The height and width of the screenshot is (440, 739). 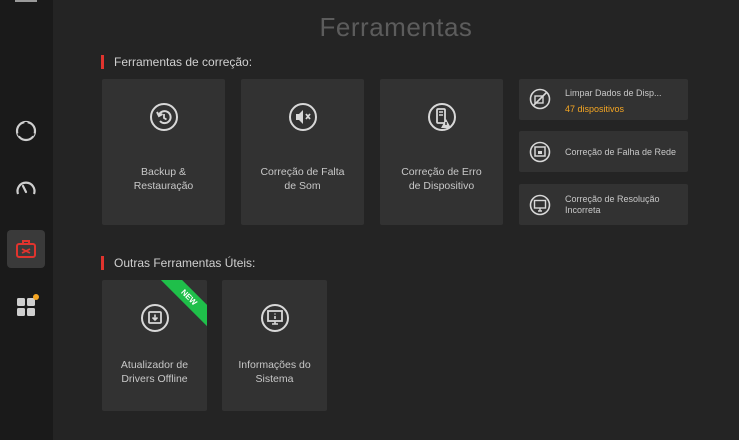 What do you see at coordinates (36, 297) in the screenshot?
I see `notification-dot` at bounding box center [36, 297].